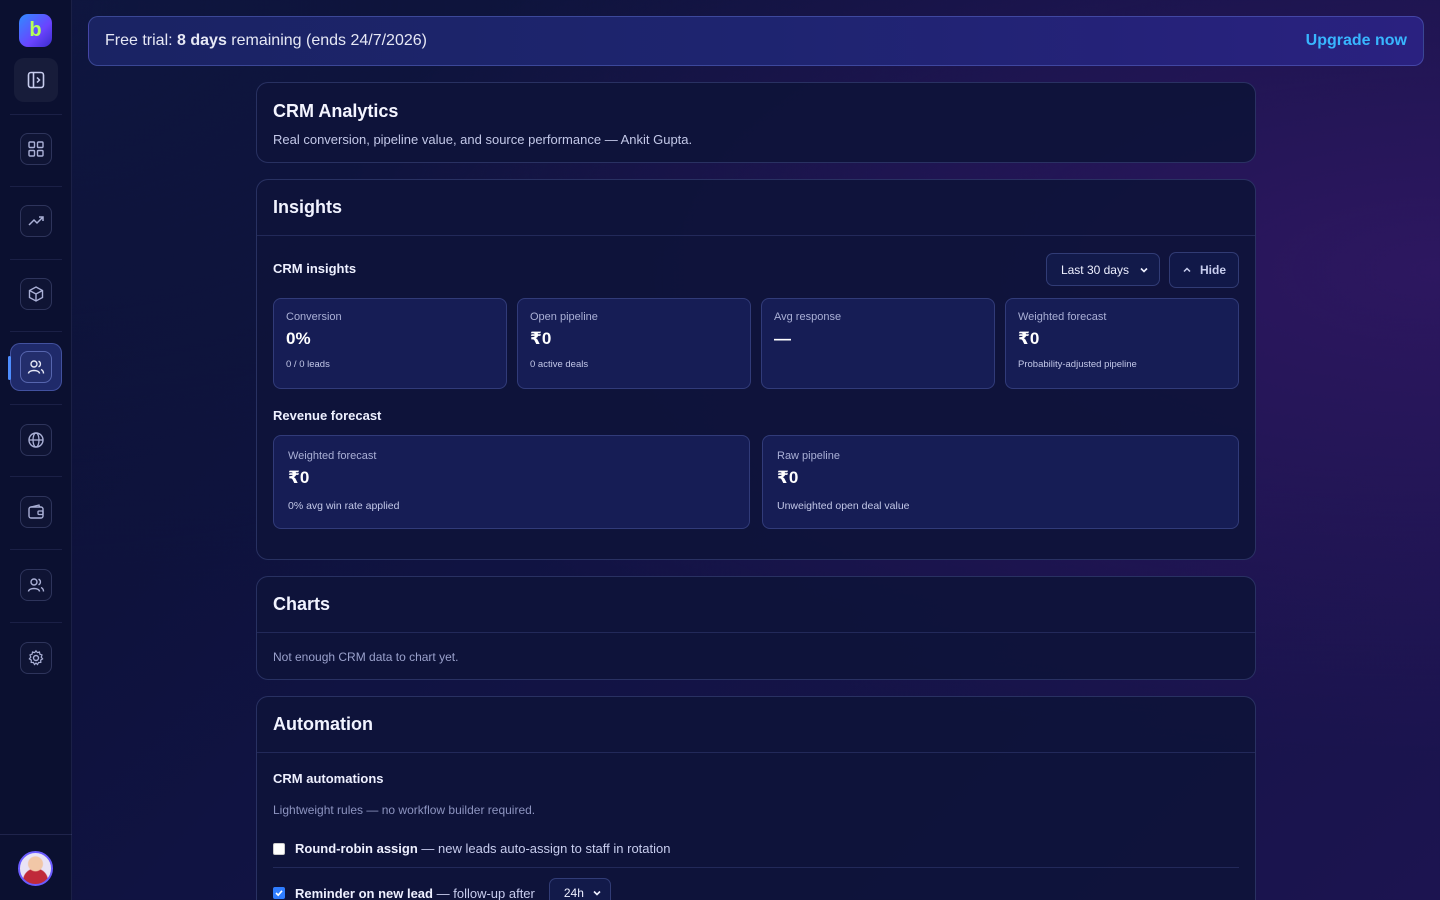  What do you see at coordinates (1077, 364) in the screenshot?
I see `stat-note: Probability-adjusted pipeline` at bounding box center [1077, 364].